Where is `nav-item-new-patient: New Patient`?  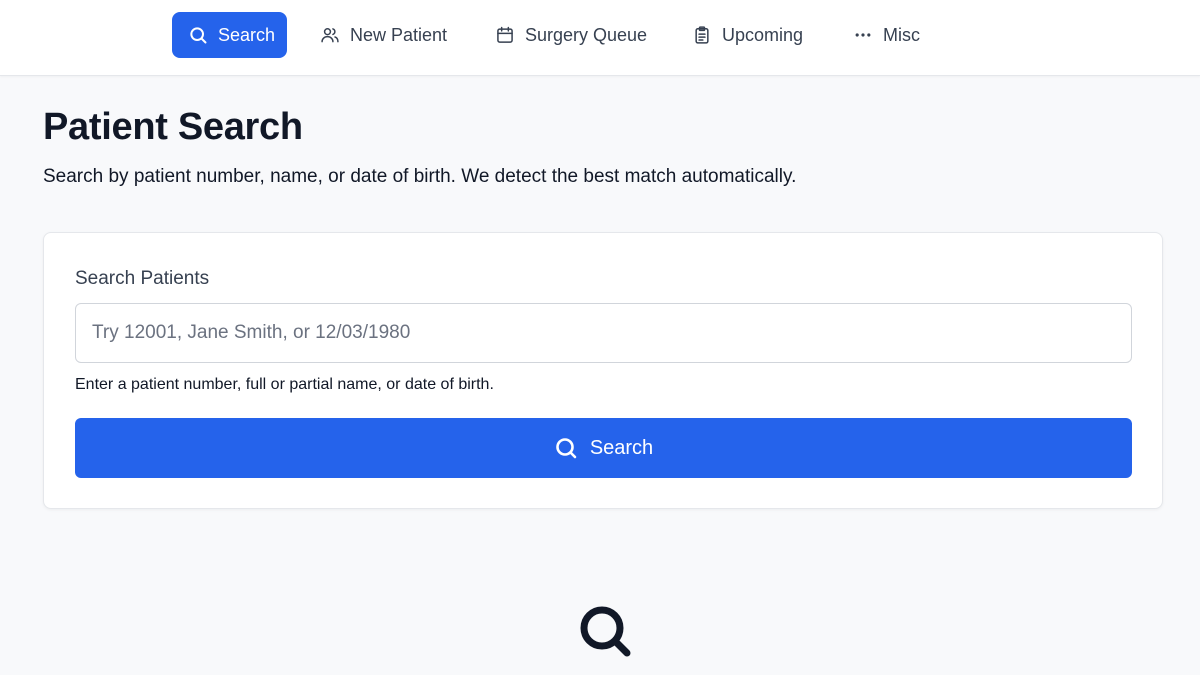 nav-item-new-patient: New Patient is located at coordinates (383, 35).